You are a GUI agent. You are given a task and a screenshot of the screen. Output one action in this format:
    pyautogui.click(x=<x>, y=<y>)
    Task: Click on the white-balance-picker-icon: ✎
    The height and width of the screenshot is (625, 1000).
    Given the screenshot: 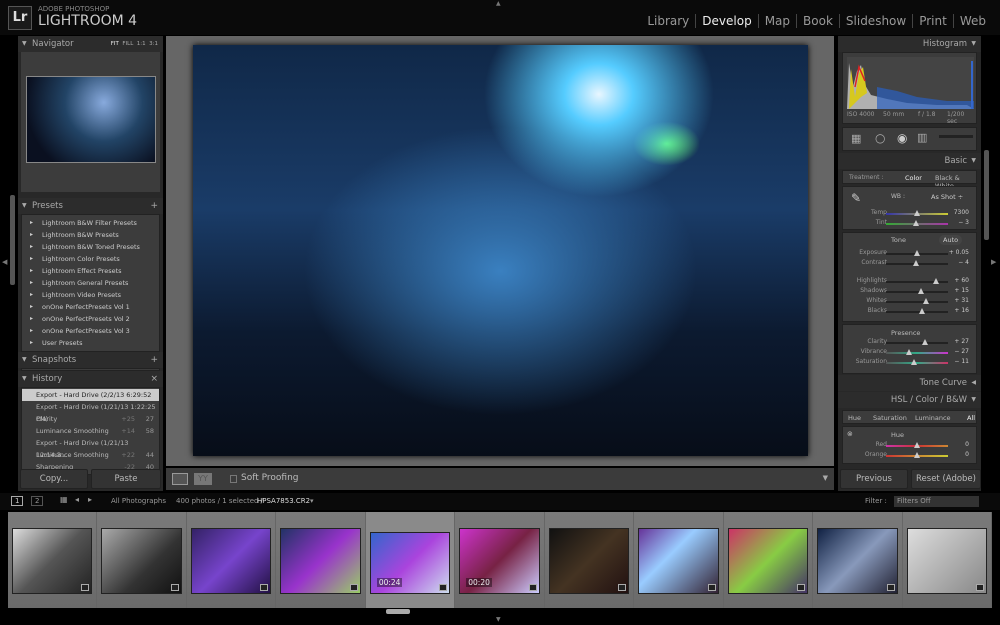 What is the action you would take?
    pyautogui.click(x=856, y=198)
    